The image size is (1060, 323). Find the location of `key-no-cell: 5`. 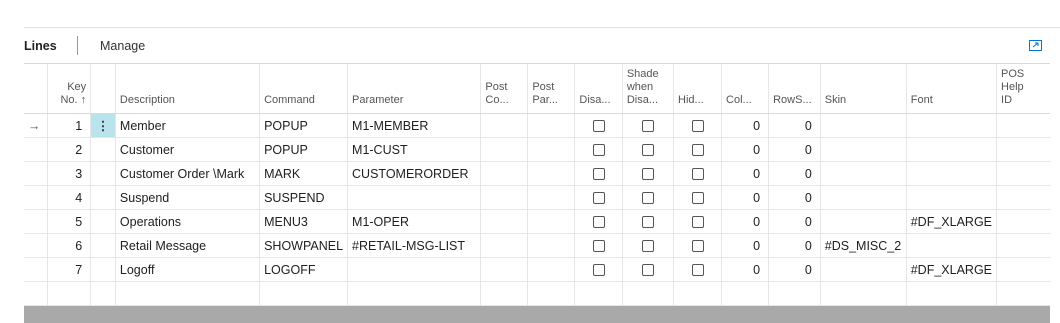

key-no-cell: 5 is located at coordinates (69, 221).